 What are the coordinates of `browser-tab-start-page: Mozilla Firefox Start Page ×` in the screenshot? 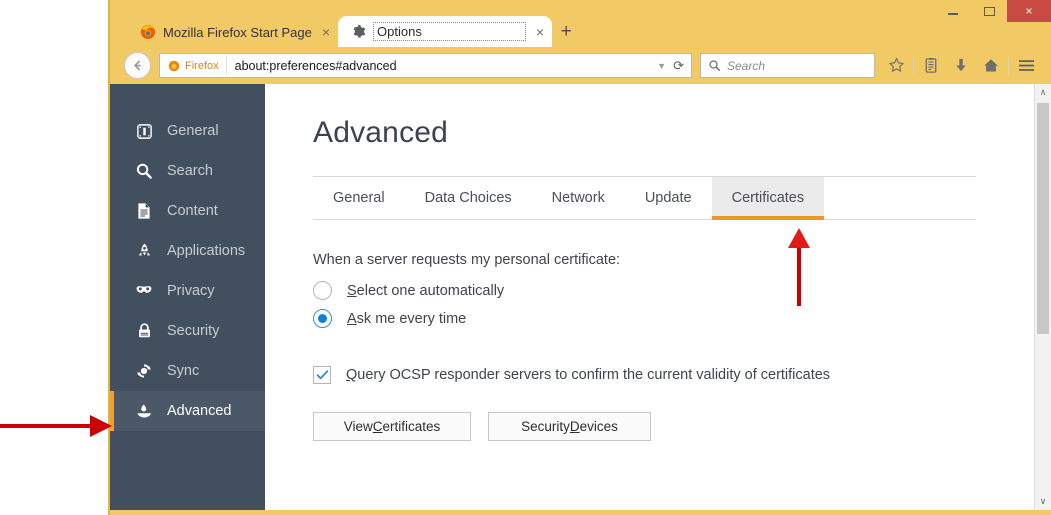 It's located at (233, 32).